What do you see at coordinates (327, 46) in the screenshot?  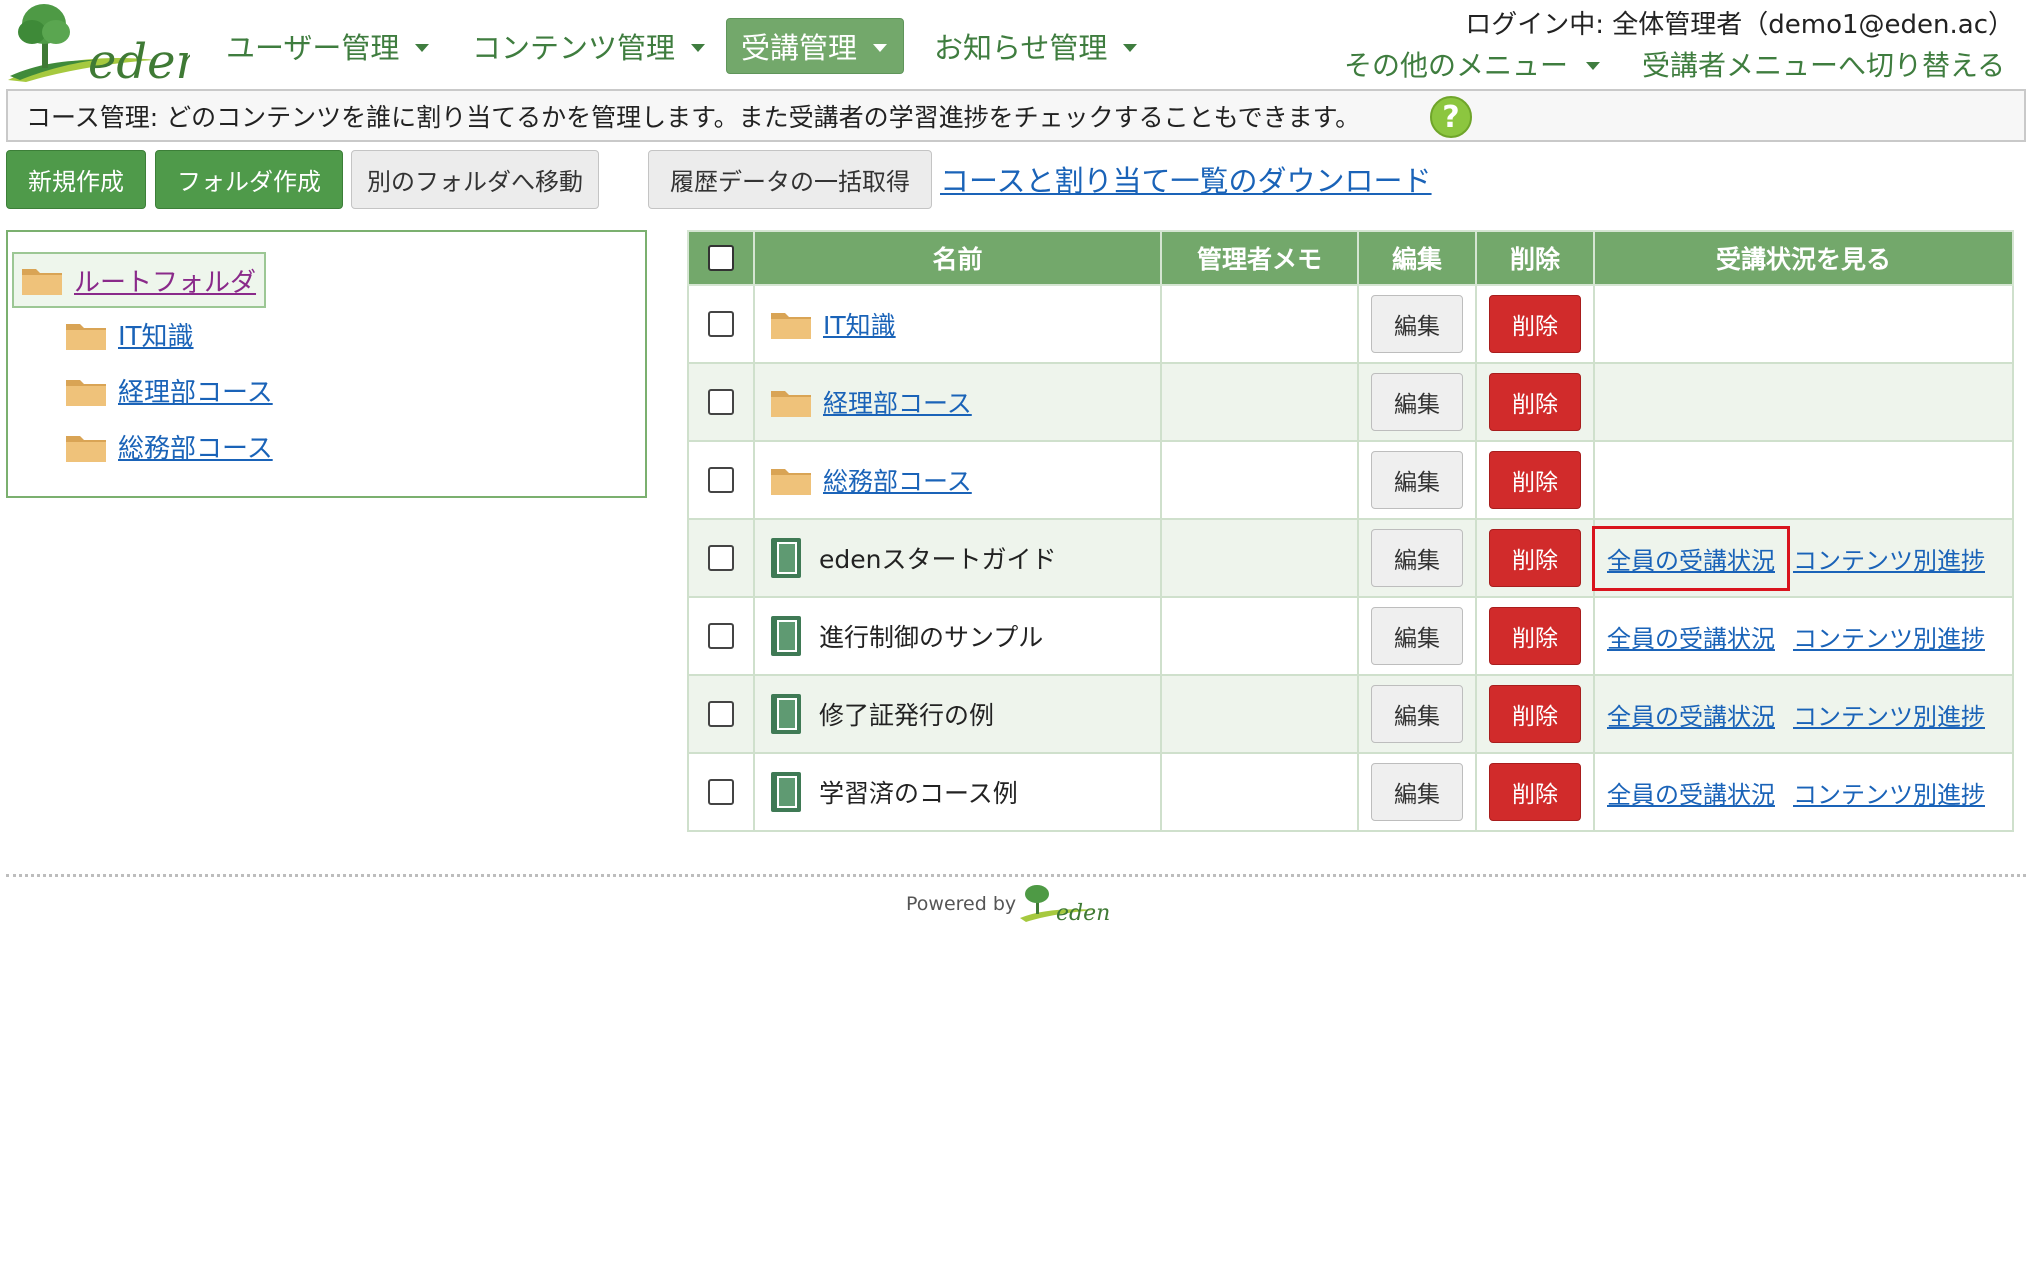 I see `nav-user-management: ユーザー管理` at bounding box center [327, 46].